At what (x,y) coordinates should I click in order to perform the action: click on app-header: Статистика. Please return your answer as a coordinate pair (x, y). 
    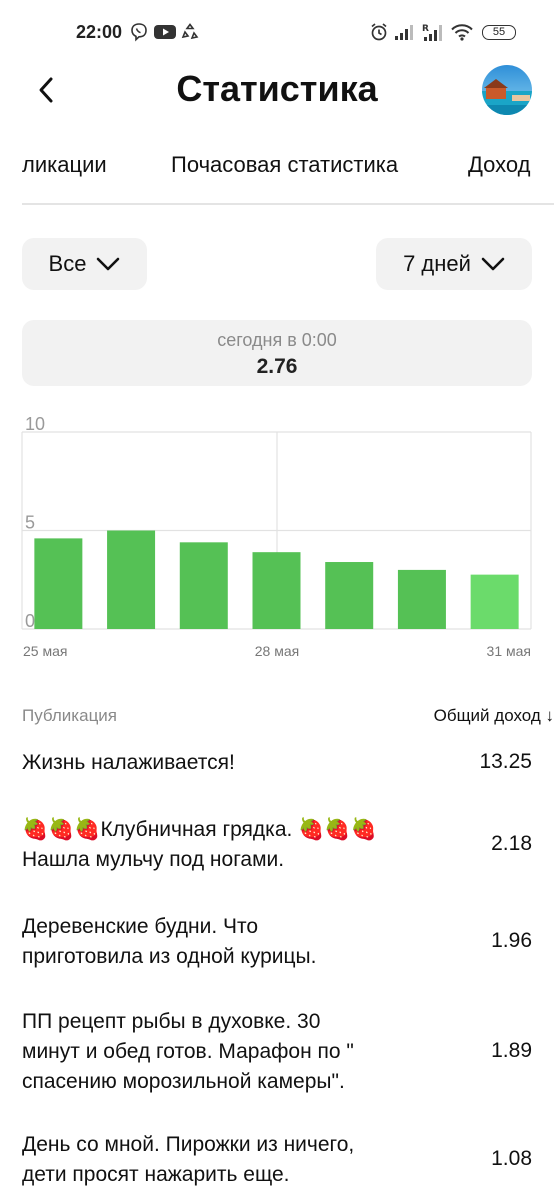
    Looking at the image, I should click on (277, 91).